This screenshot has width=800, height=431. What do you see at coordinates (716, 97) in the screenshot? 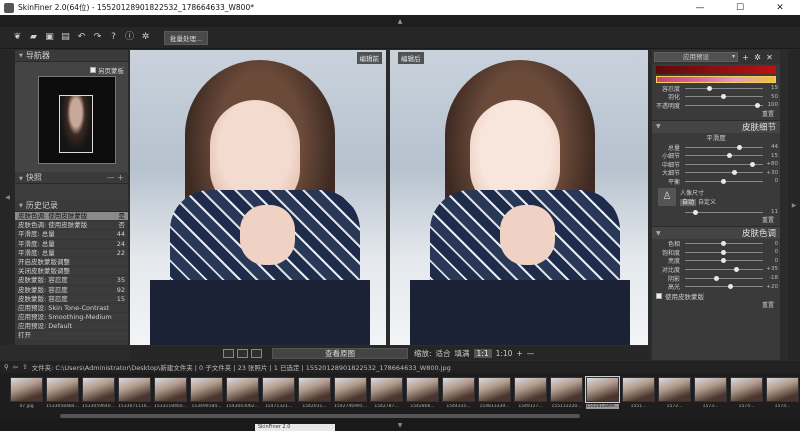
I see `slider-羽化: 羽化 50` at bounding box center [716, 97].